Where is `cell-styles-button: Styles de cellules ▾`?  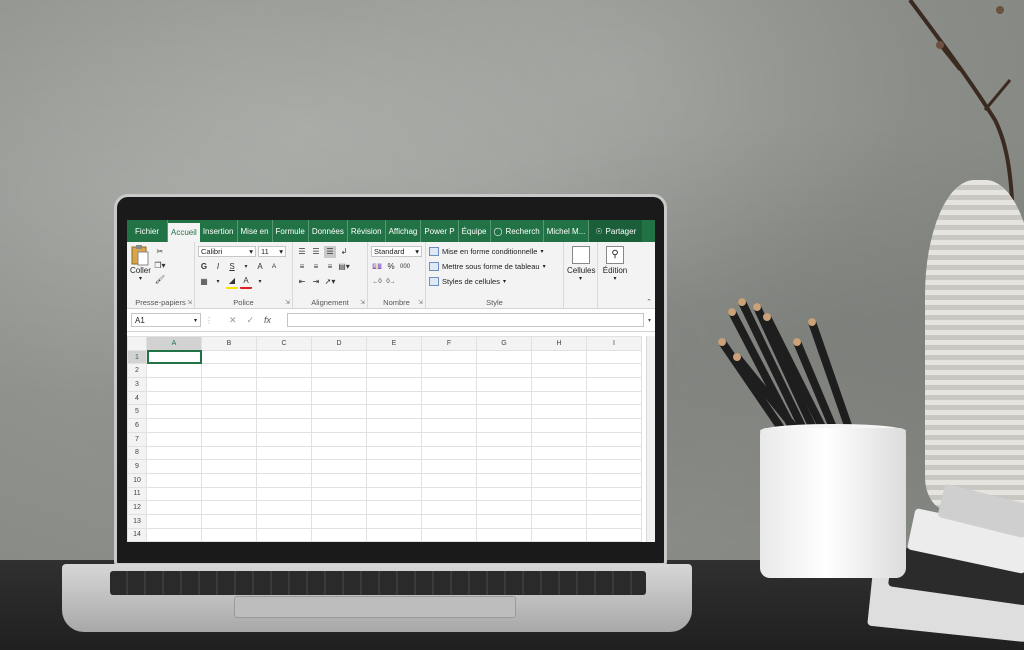
cell-styles-button: Styles de cellules ▾ is located at coordinates (494, 281).